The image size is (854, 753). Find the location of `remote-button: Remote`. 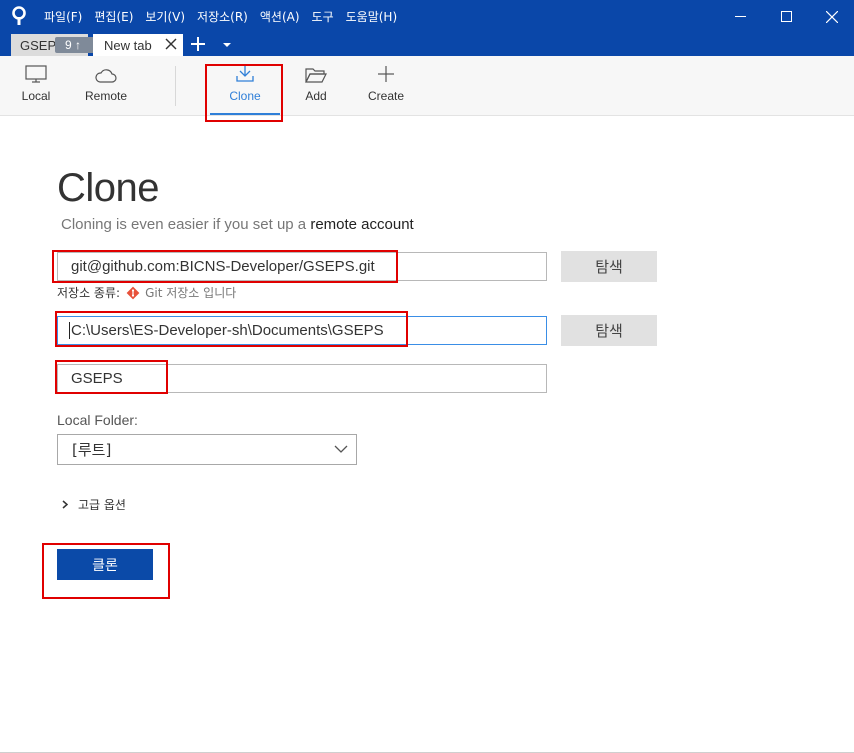

remote-button: Remote is located at coordinates (106, 86).